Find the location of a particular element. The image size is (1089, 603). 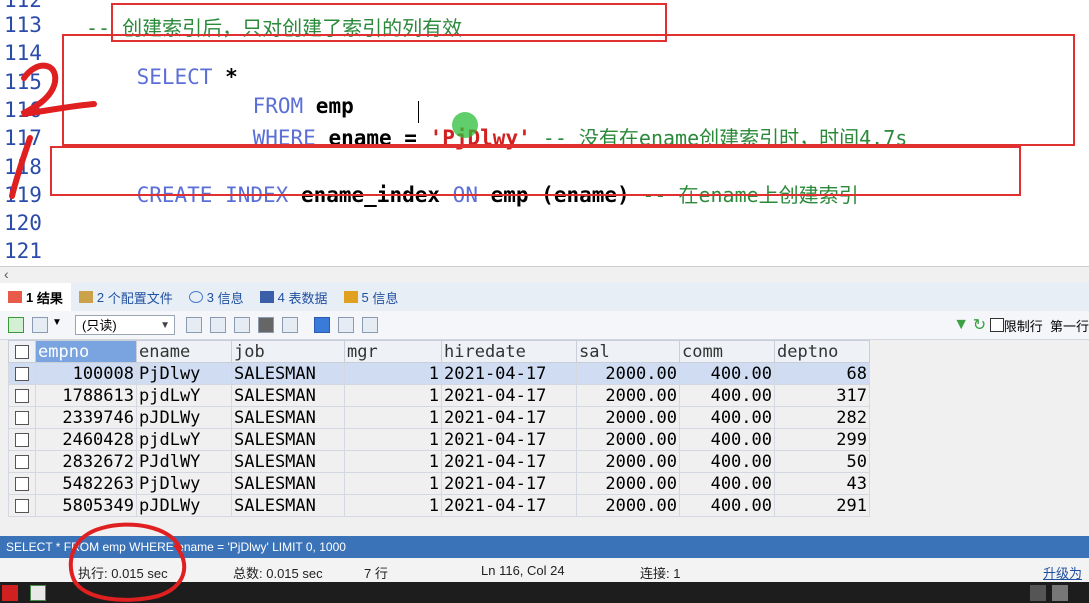

column-header-ename: ename is located at coordinates (184, 351).